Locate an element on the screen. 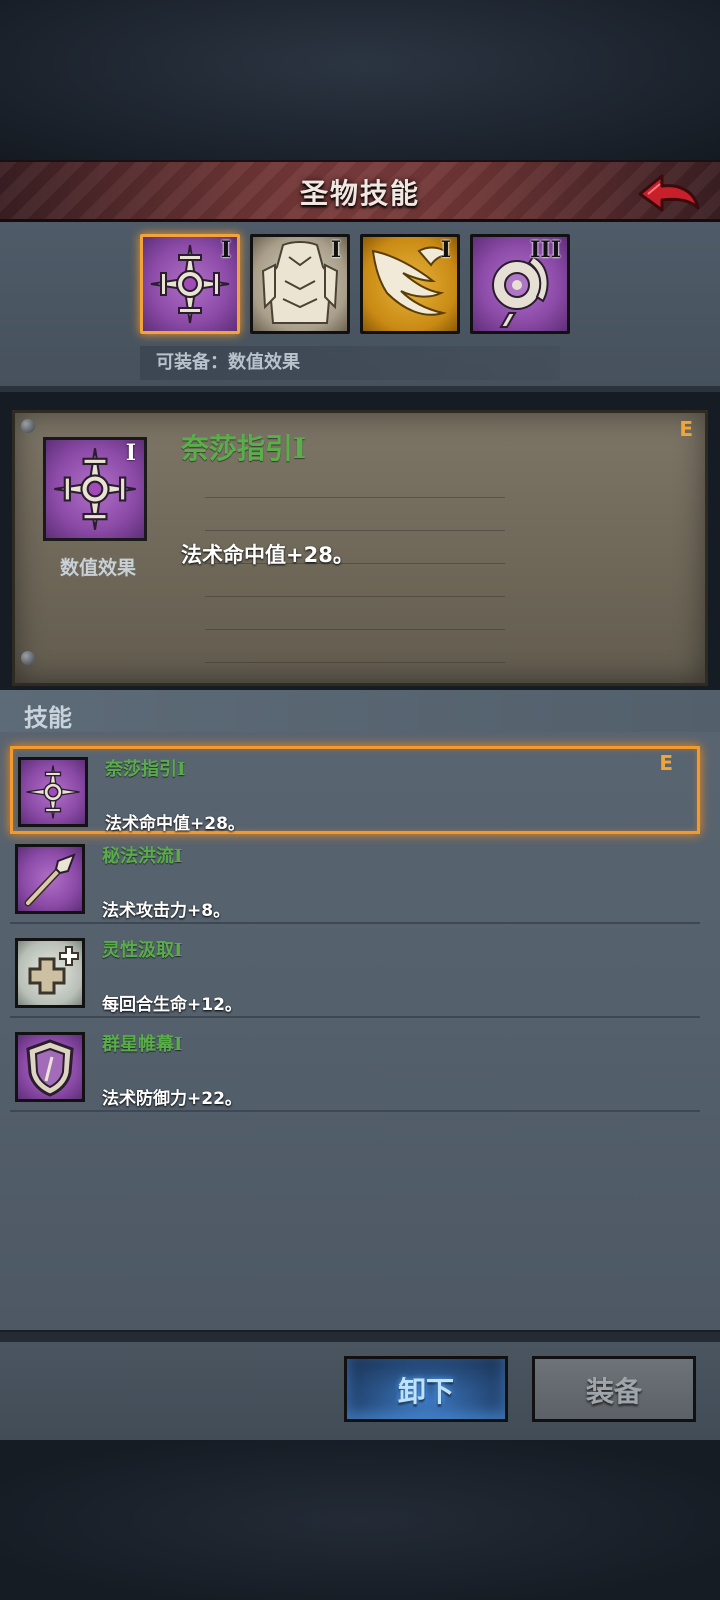 This screenshot has height=1600, width=720. skill-name: 奈莎指引I is located at coordinates (145, 768).